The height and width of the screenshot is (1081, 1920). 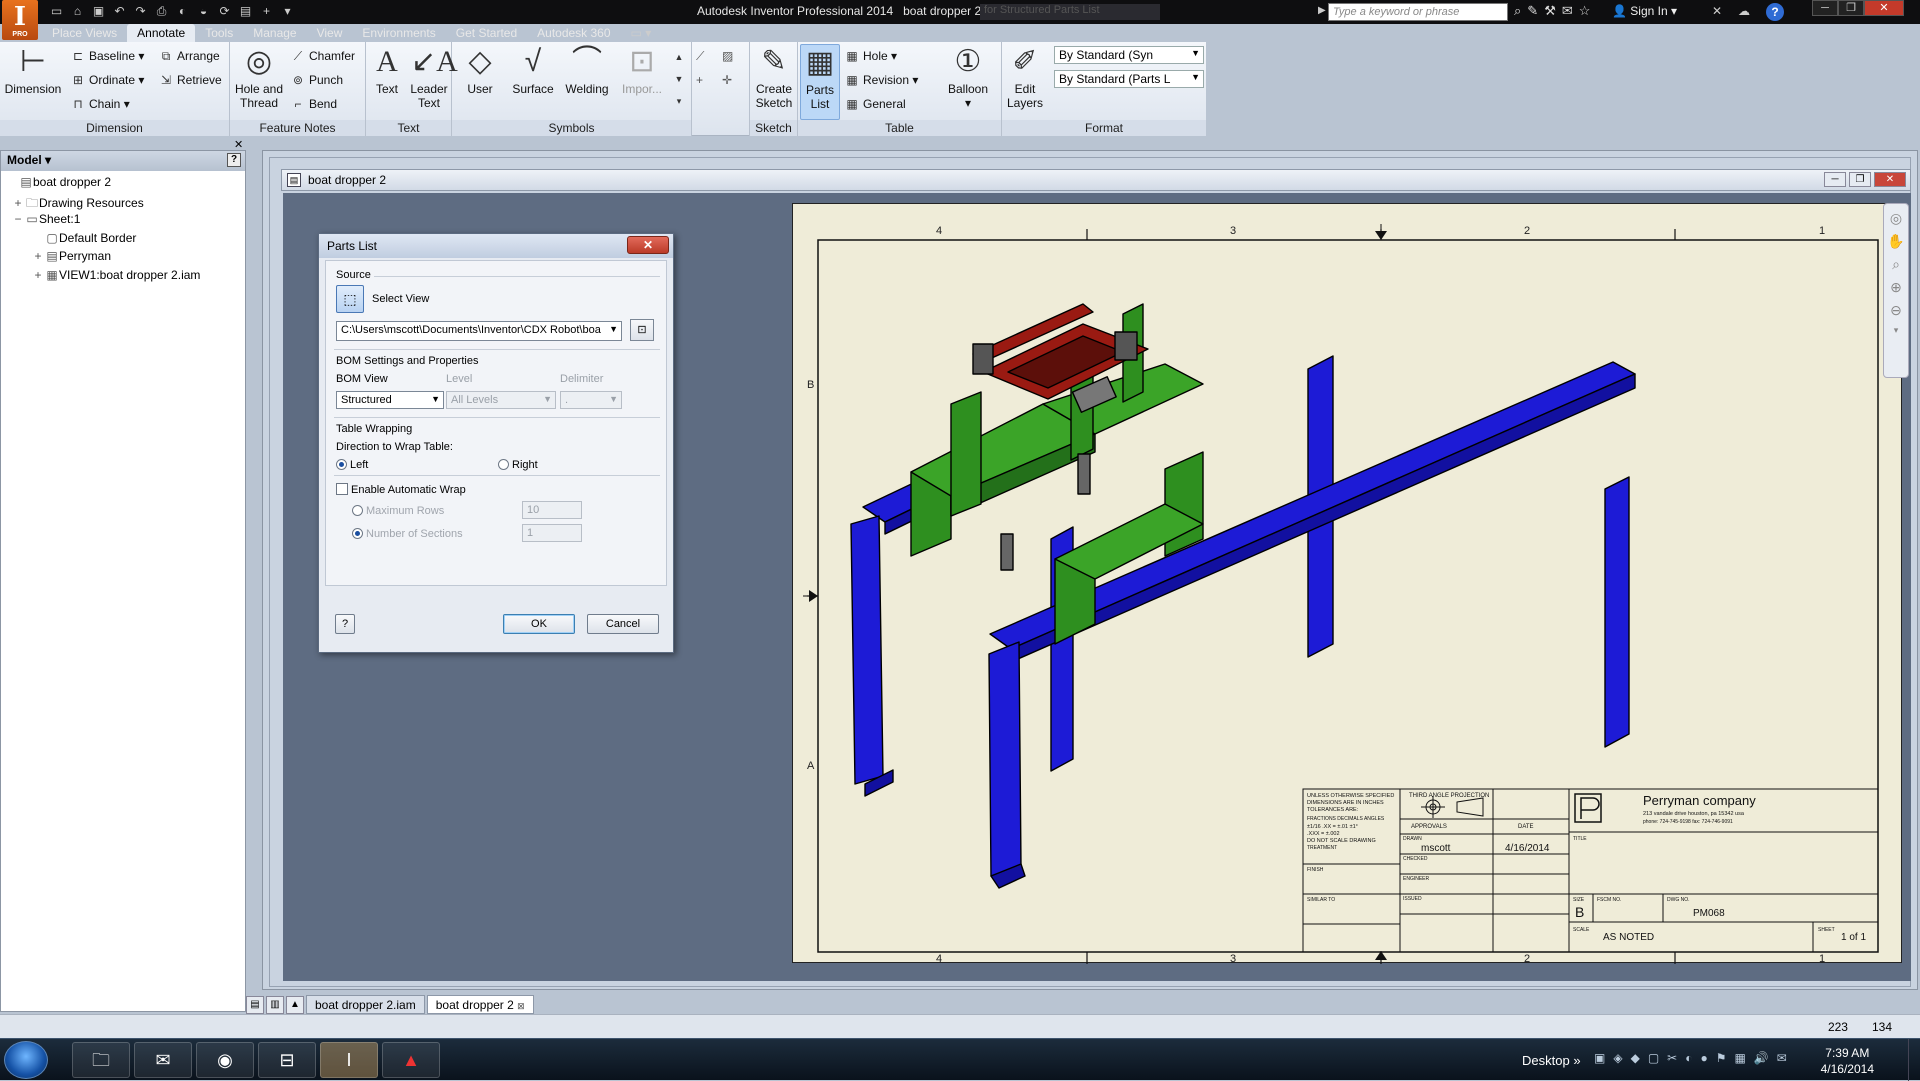 I want to click on doc-tab-drawing: boat dropper 2 ⊠, so click(x=480, y=1004).